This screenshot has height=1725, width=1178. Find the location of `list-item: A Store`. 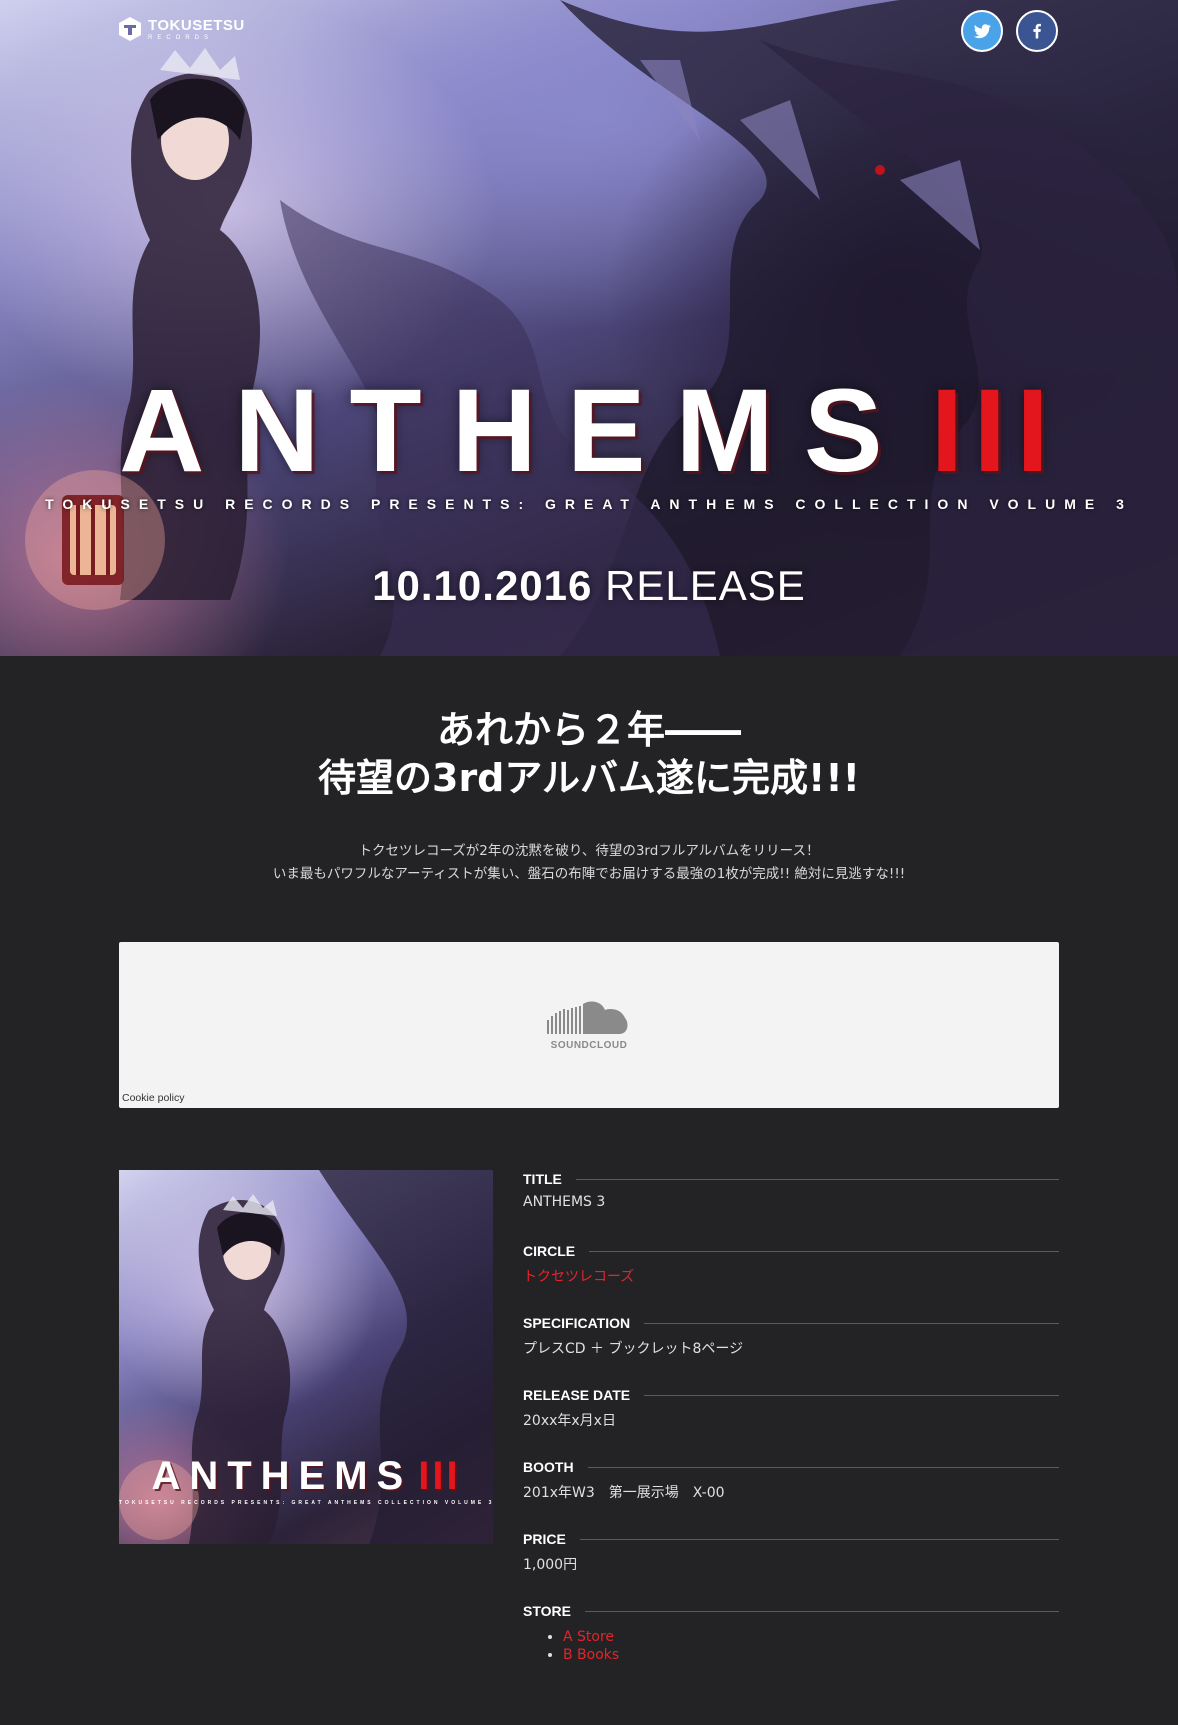

list-item: A Store is located at coordinates (811, 1637).